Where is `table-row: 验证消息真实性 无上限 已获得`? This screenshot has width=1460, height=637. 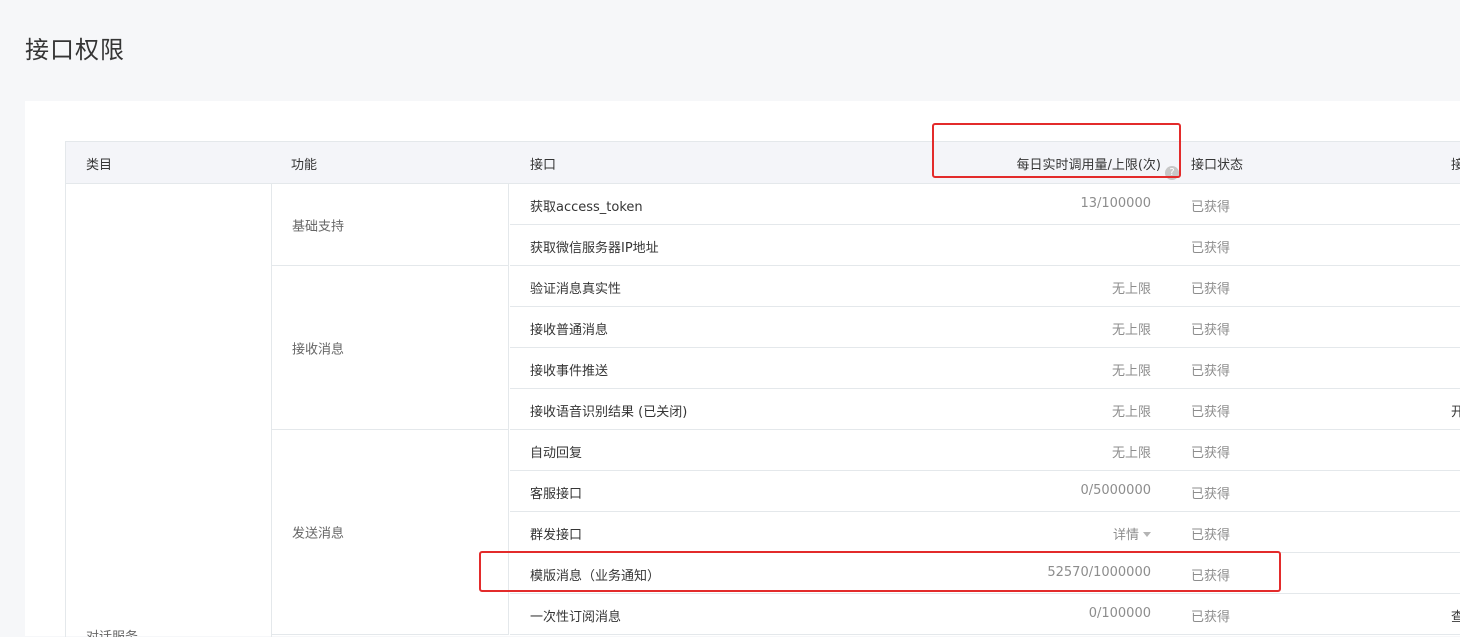 table-row: 验证消息真实性 无上限 已获得 is located at coordinates (985, 286).